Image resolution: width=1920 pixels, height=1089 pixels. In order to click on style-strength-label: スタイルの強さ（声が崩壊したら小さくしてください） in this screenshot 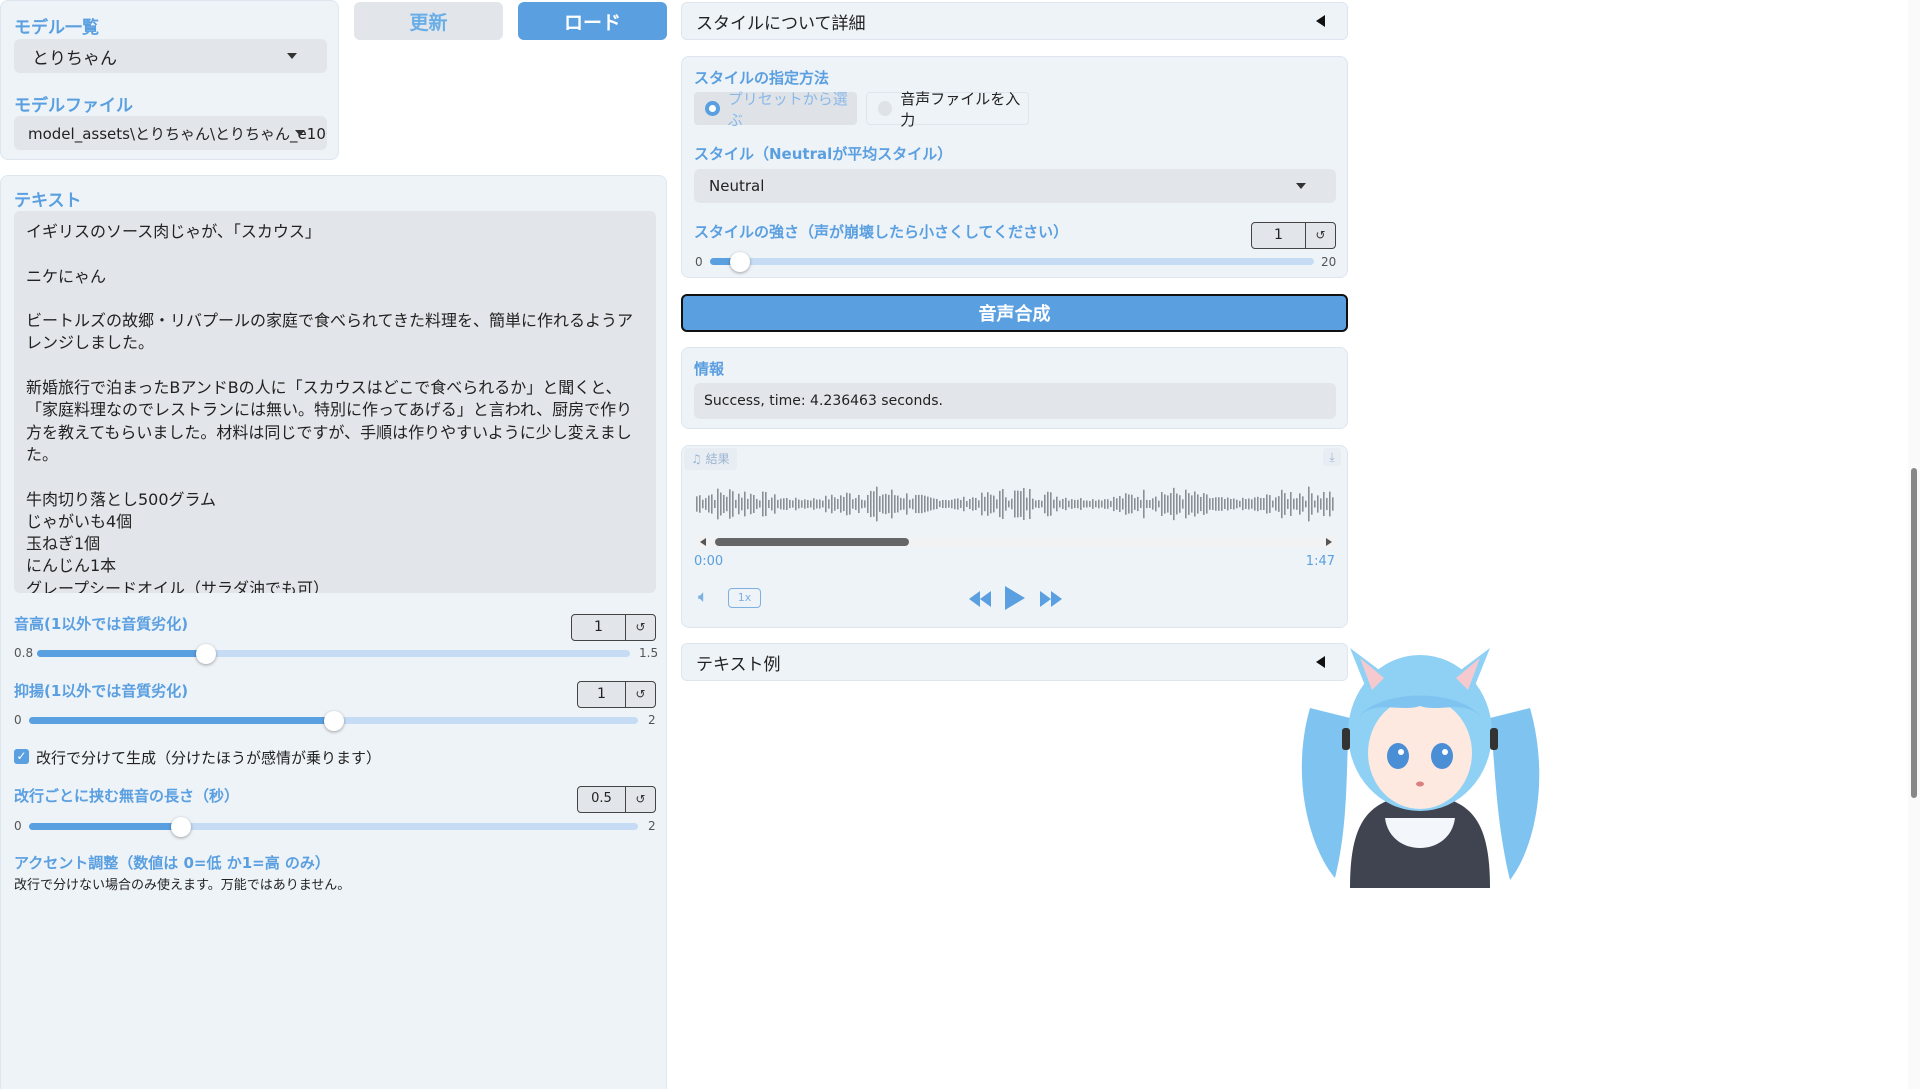, I will do `click(881, 232)`.